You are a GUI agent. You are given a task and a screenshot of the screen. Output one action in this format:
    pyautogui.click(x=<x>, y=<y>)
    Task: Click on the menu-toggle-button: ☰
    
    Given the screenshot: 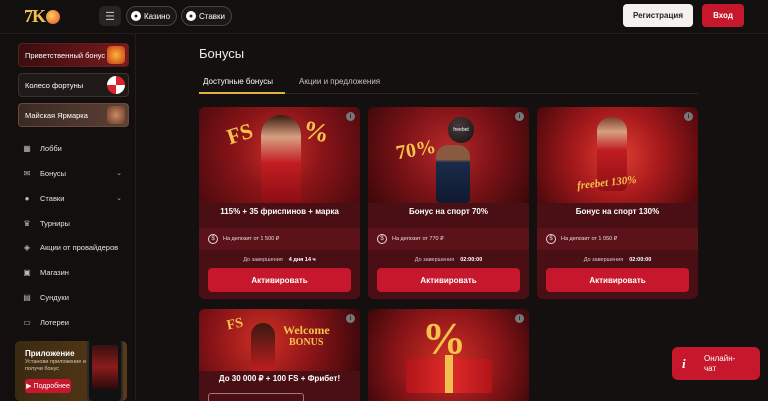 What is the action you would take?
    pyautogui.click(x=110, y=16)
    